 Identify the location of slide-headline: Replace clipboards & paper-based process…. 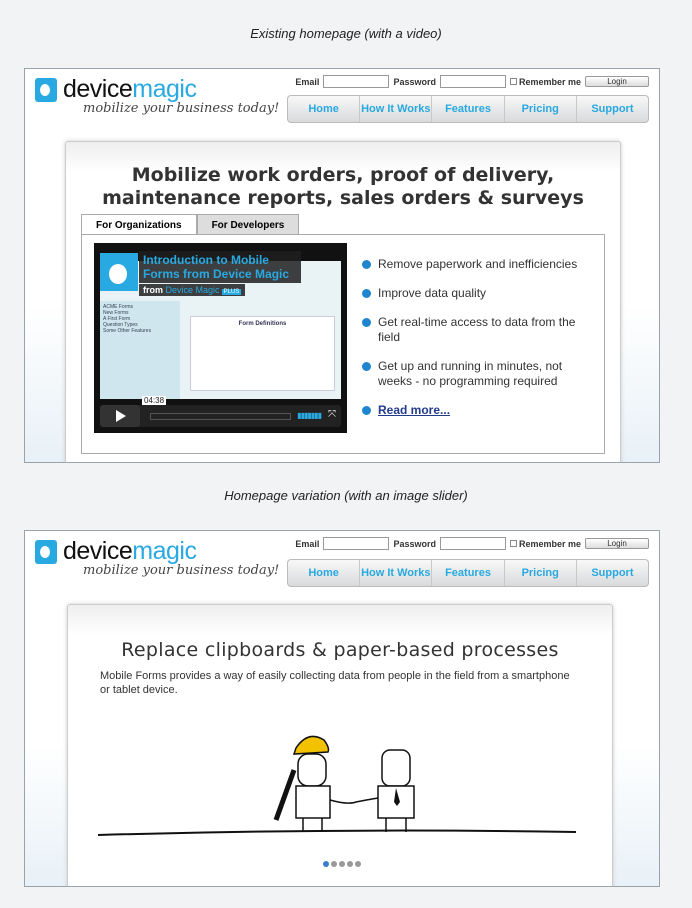
(340, 650).